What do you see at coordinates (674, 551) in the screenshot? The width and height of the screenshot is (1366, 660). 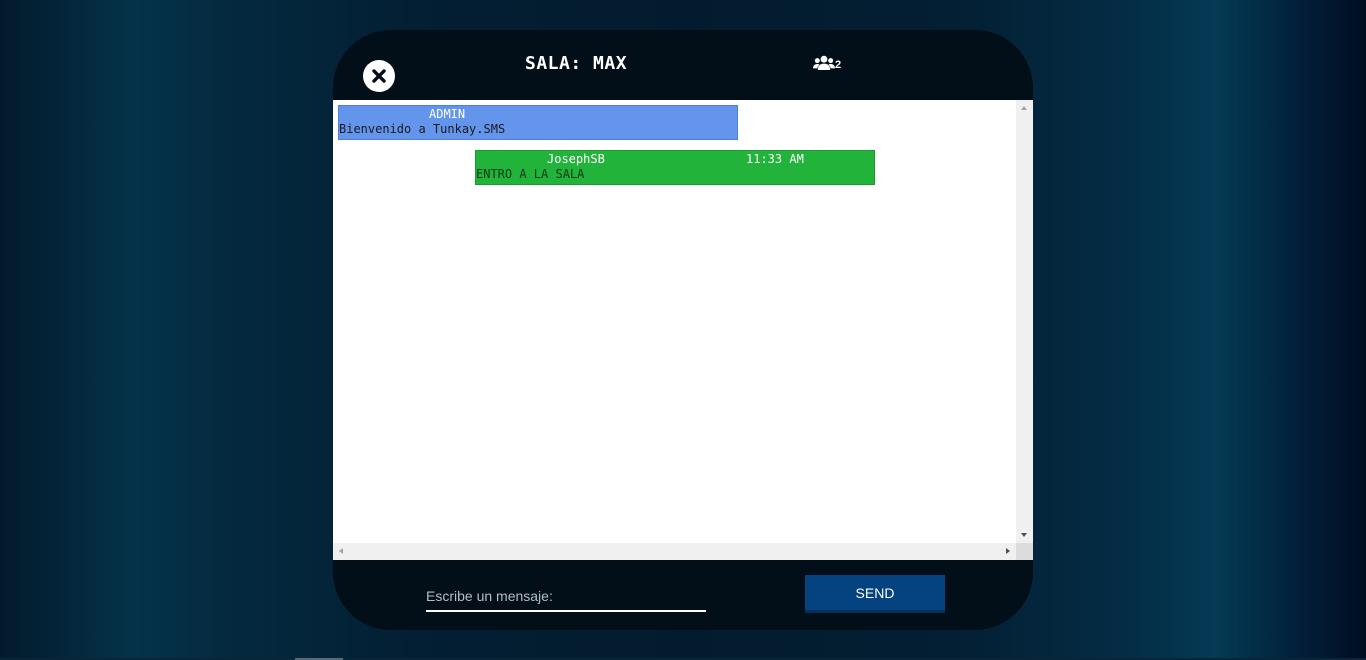 I see `horizontal-scrollbar` at bounding box center [674, 551].